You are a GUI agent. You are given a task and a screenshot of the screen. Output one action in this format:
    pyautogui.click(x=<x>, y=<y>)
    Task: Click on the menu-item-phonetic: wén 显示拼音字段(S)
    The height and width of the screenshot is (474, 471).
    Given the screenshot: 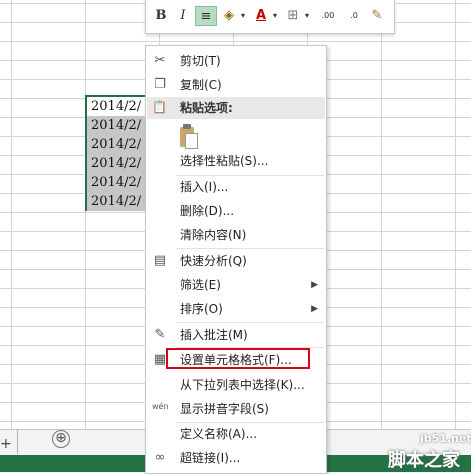 What is the action you would take?
    pyautogui.click(x=236, y=409)
    